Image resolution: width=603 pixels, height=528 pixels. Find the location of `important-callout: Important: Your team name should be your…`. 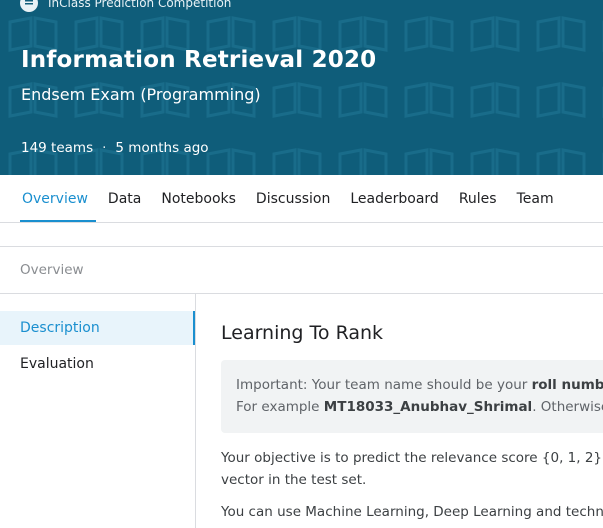

important-callout: Important: Your team name should be your… is located at coordinates (412, 396).